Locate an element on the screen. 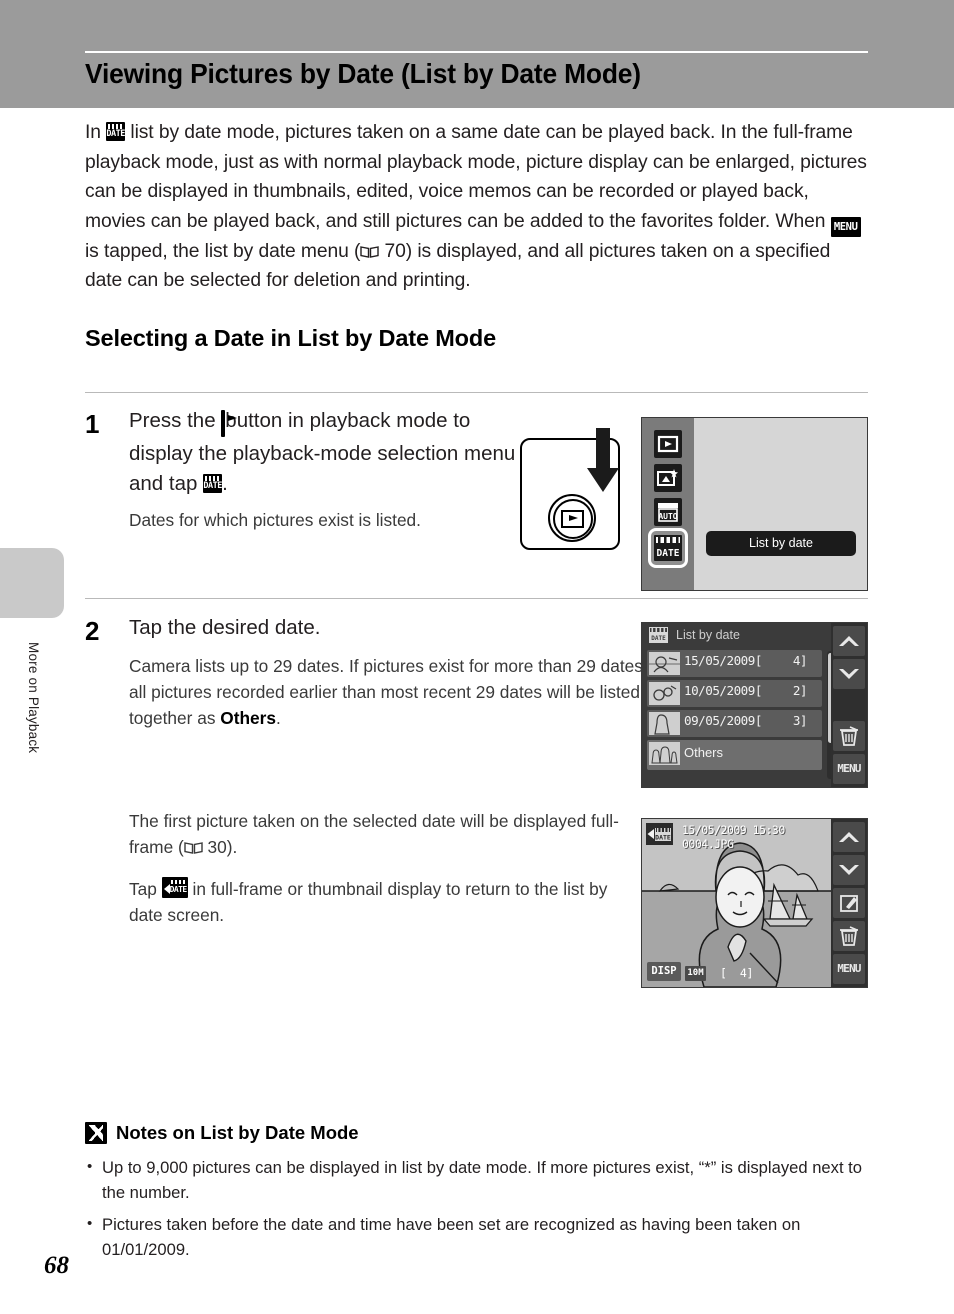 This screenshot has width=954, height=1314. chapter-tab is located at coordinates (32, 583).